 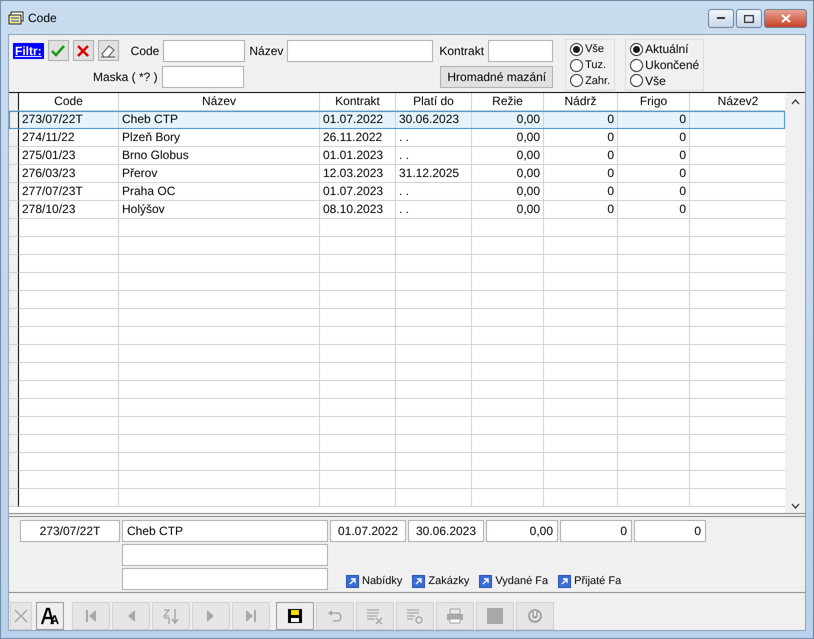 I want to click on font-button, so click(x=50, y=616).